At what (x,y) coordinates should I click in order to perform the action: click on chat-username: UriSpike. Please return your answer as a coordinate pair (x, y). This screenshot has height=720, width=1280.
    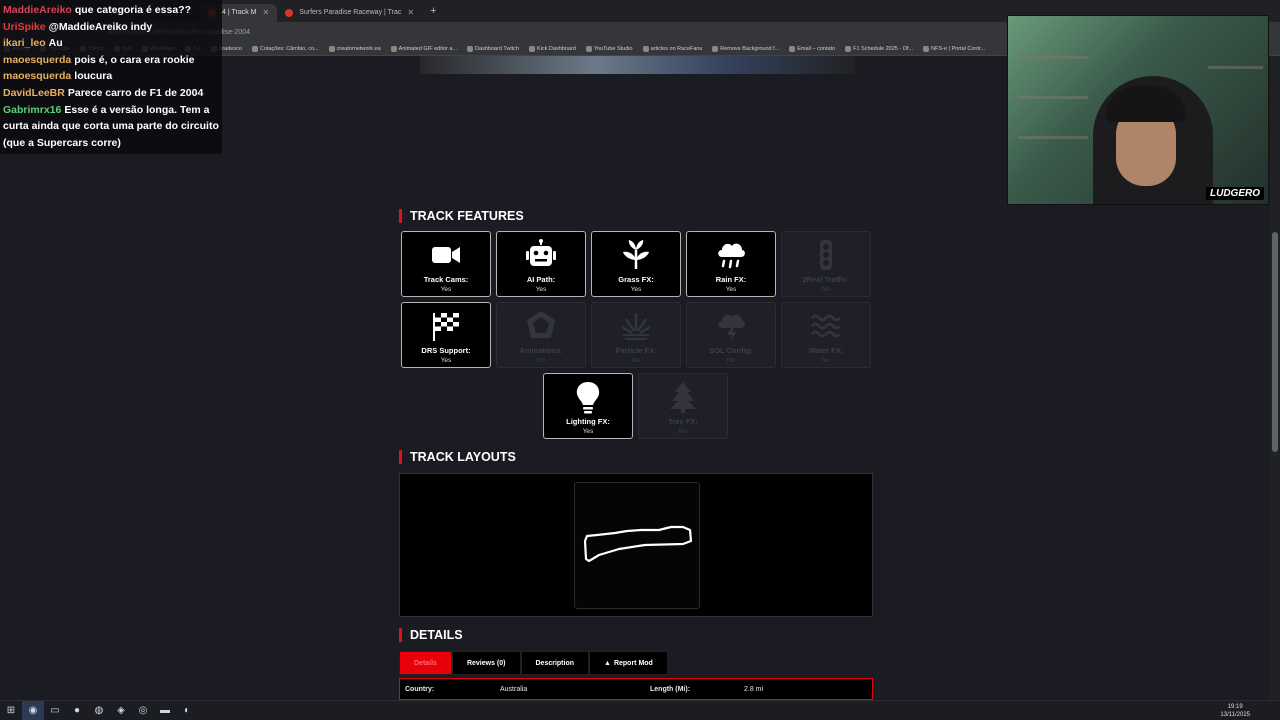
    Looking at the image, I should click on (24, 26).